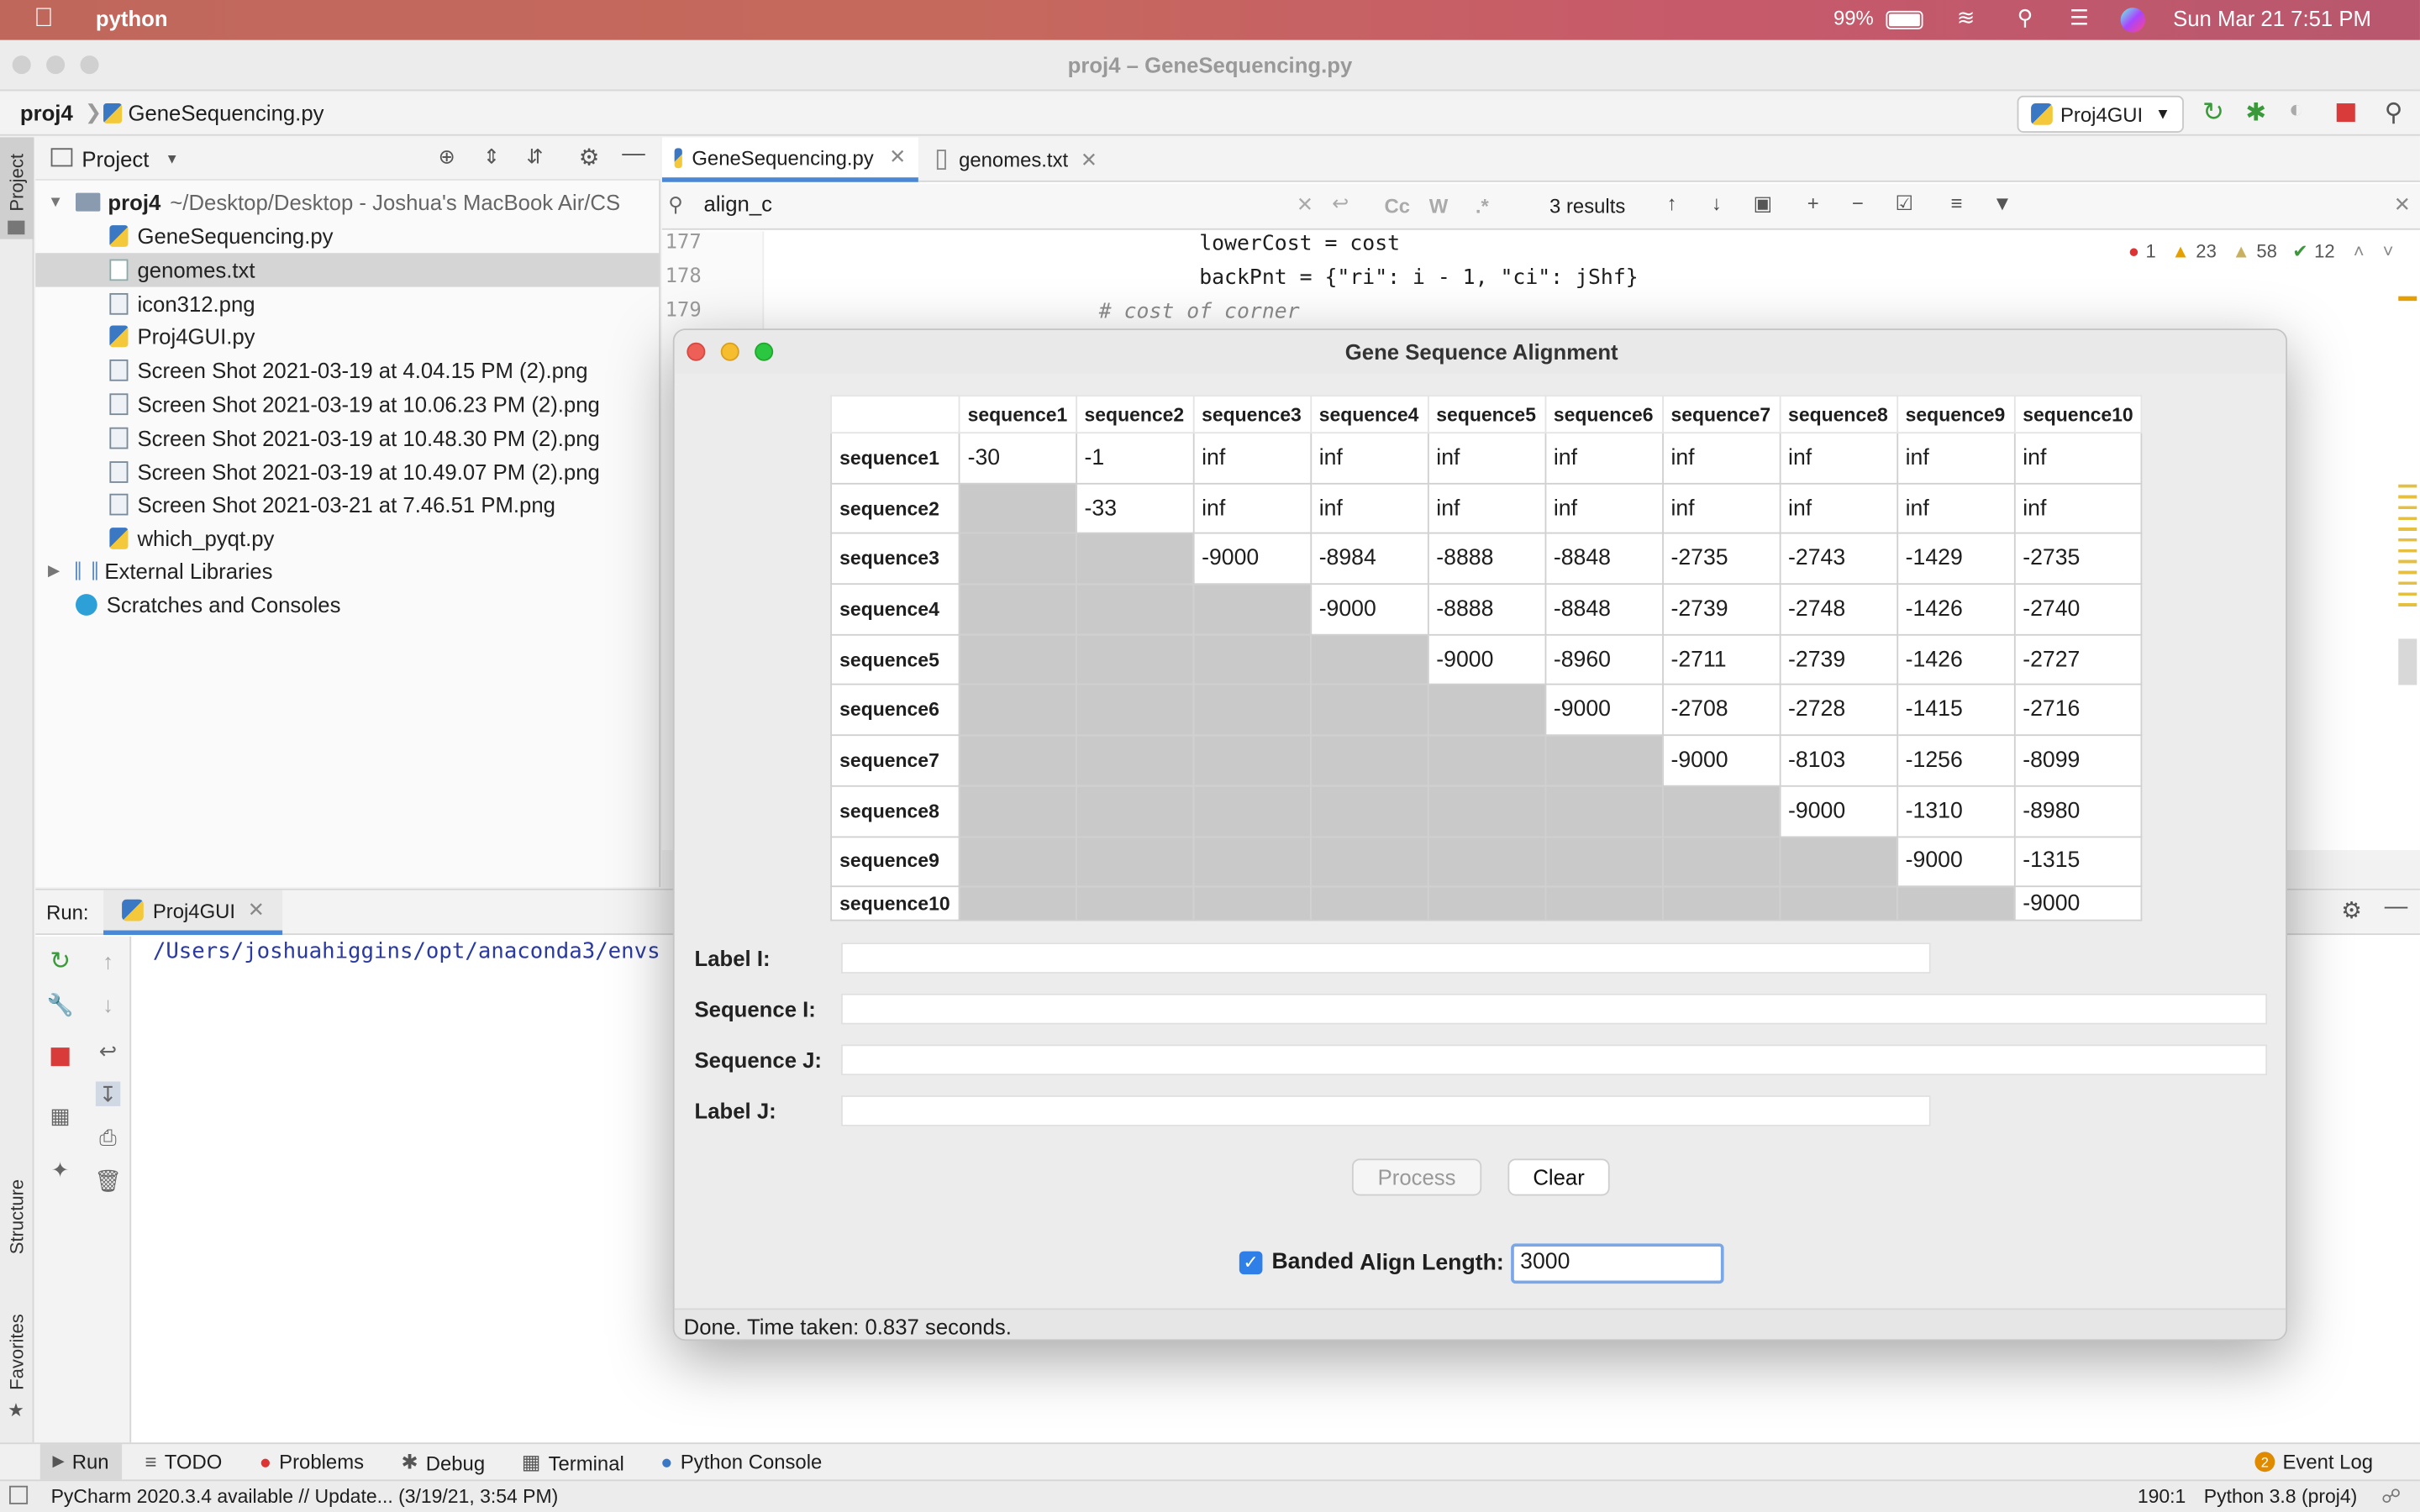 The image size is (2420, 1512). What do you see at coordinates (1555, 1009) in the screenshot?
I see `sequence-i-field` at bounding box center [1555, 1009].